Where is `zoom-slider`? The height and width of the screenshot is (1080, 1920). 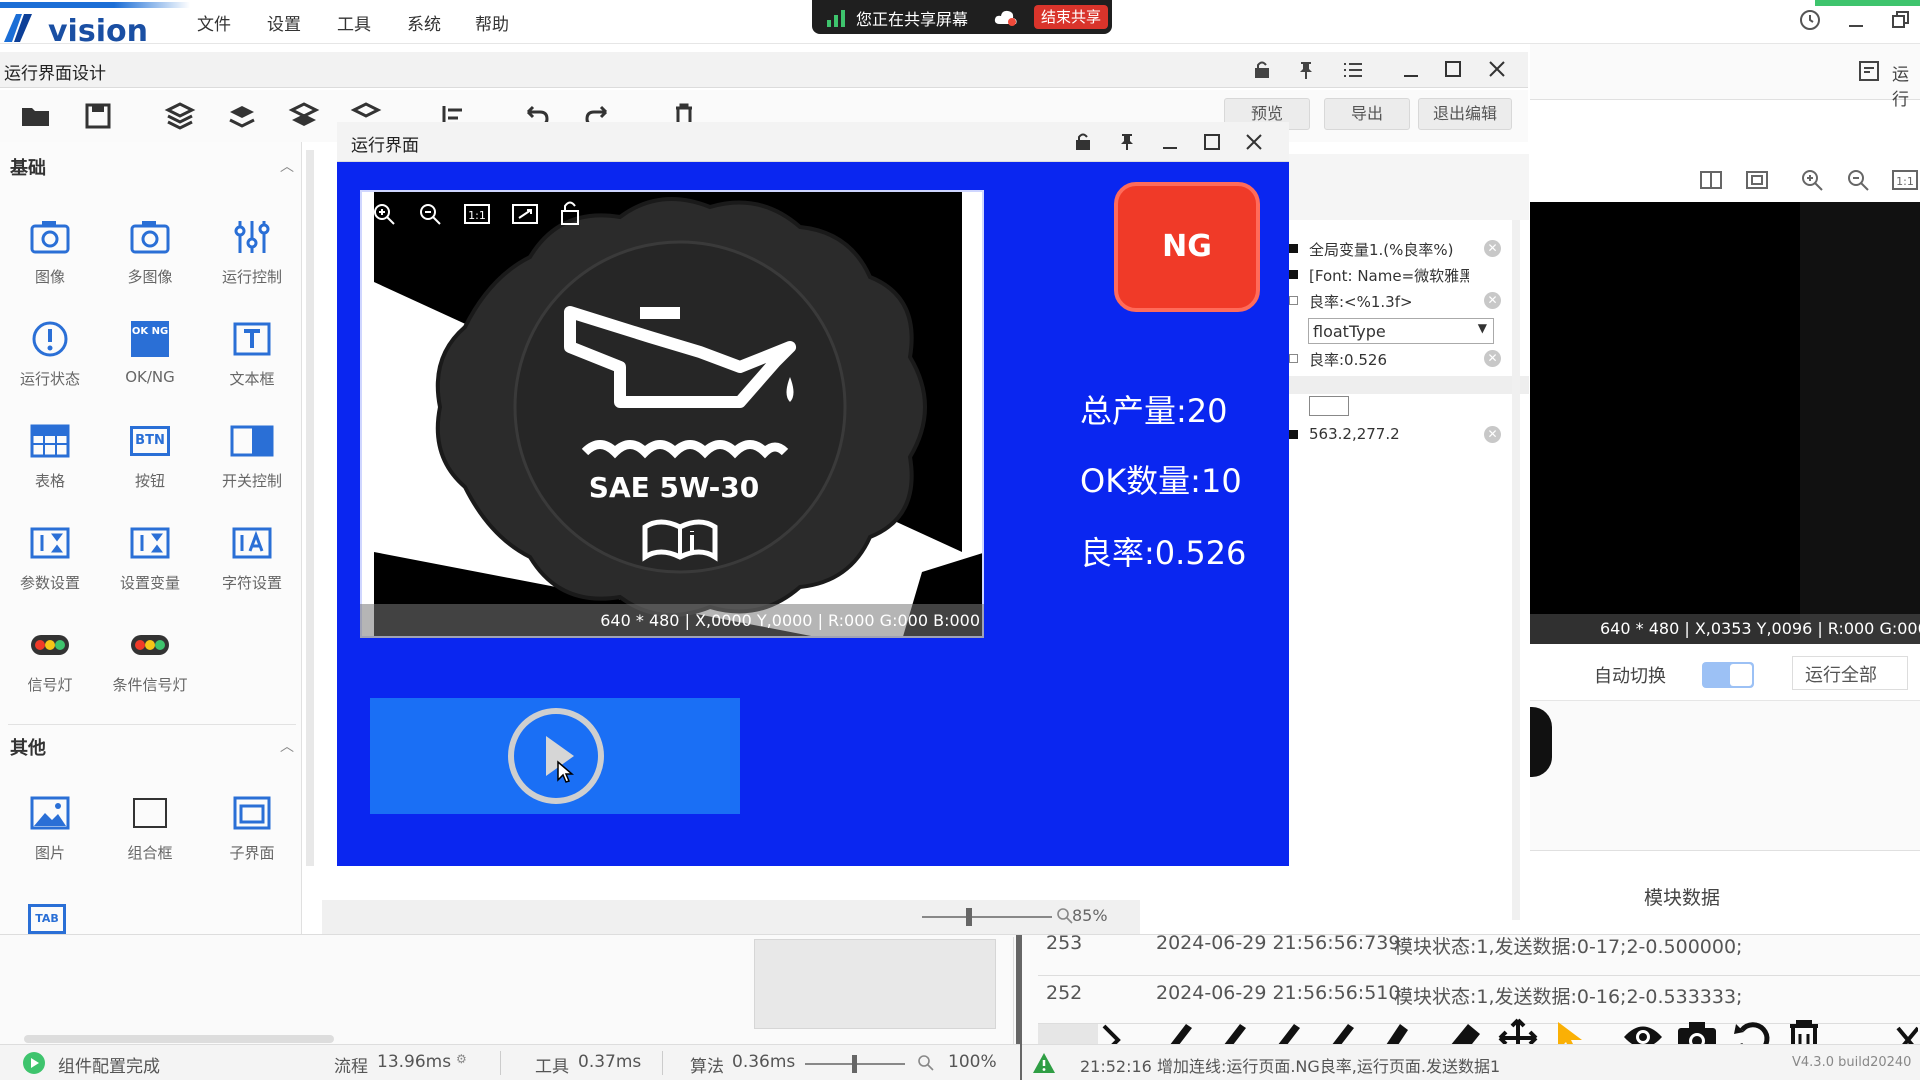 zoom-slider is located at coordinates (987, 917).